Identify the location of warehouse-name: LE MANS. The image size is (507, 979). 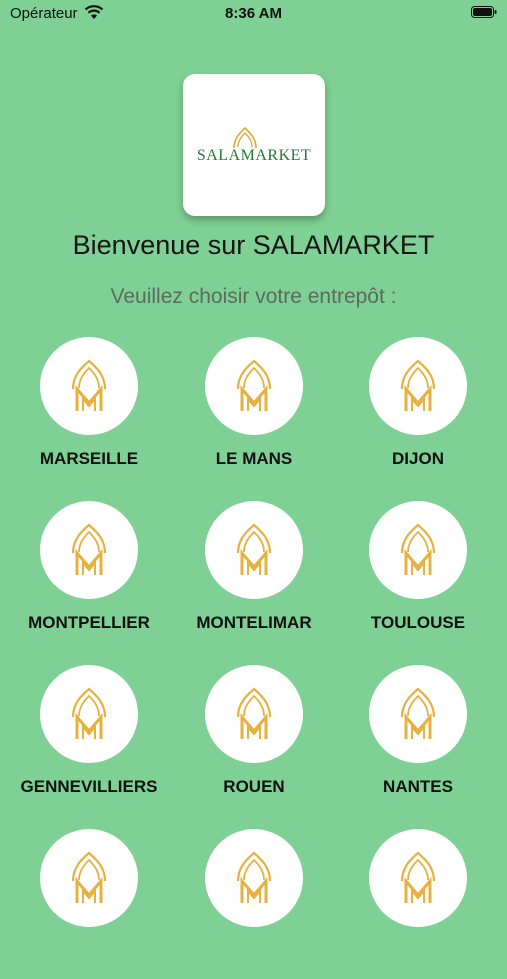
(254, 459).